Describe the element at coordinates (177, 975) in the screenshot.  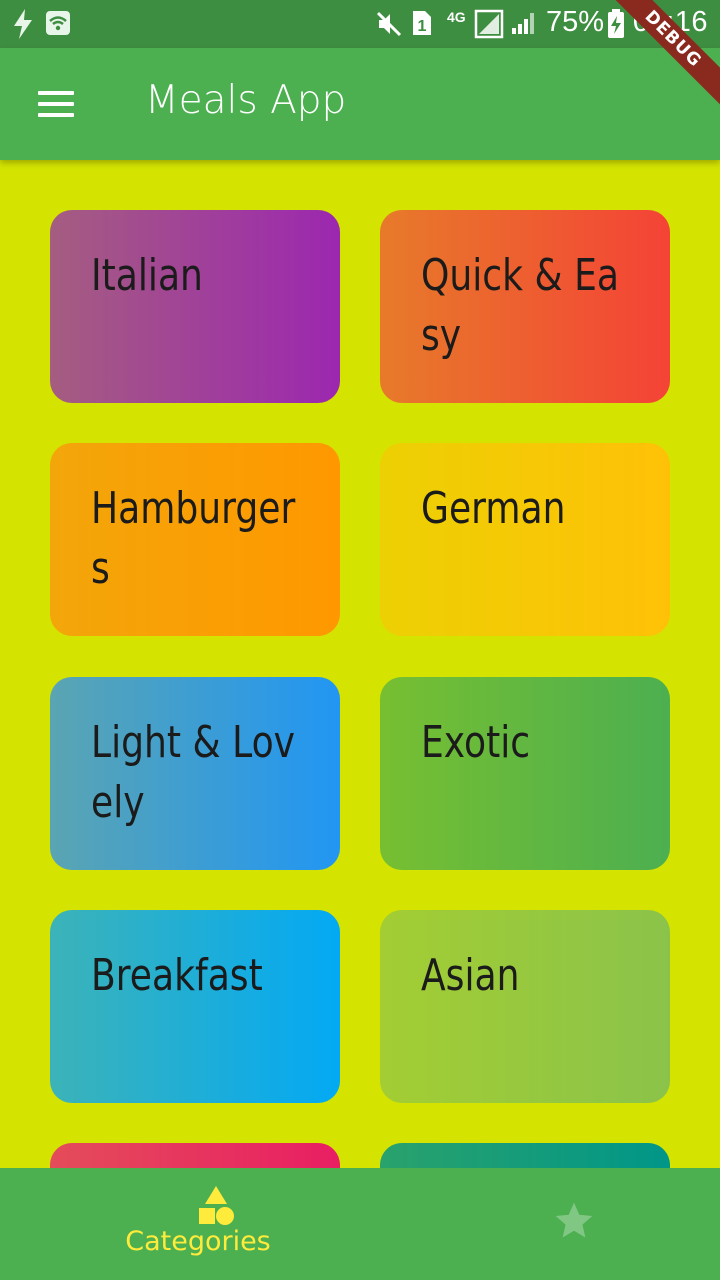
I see `category-title: Breakfast` at that location.